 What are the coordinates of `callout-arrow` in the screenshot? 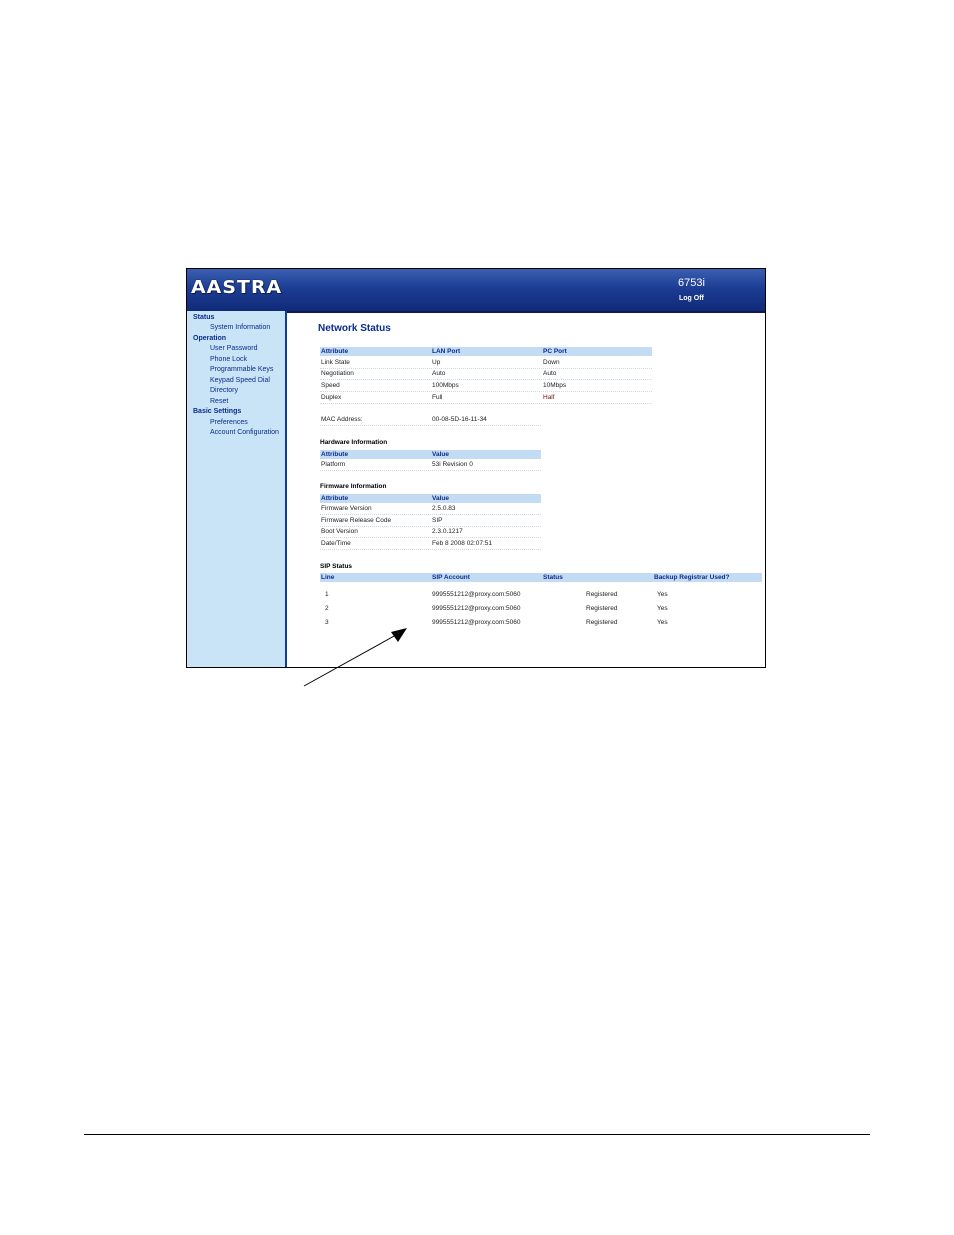 It's located at (355, 657).